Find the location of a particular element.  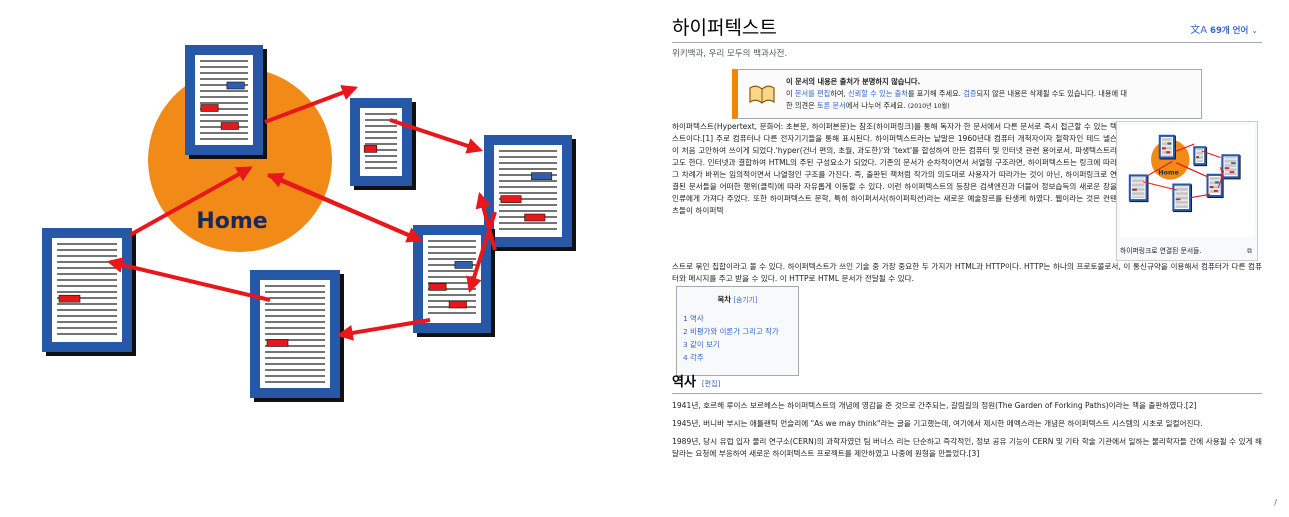

toc-title: 목차 is located at coordinates (724, 299).